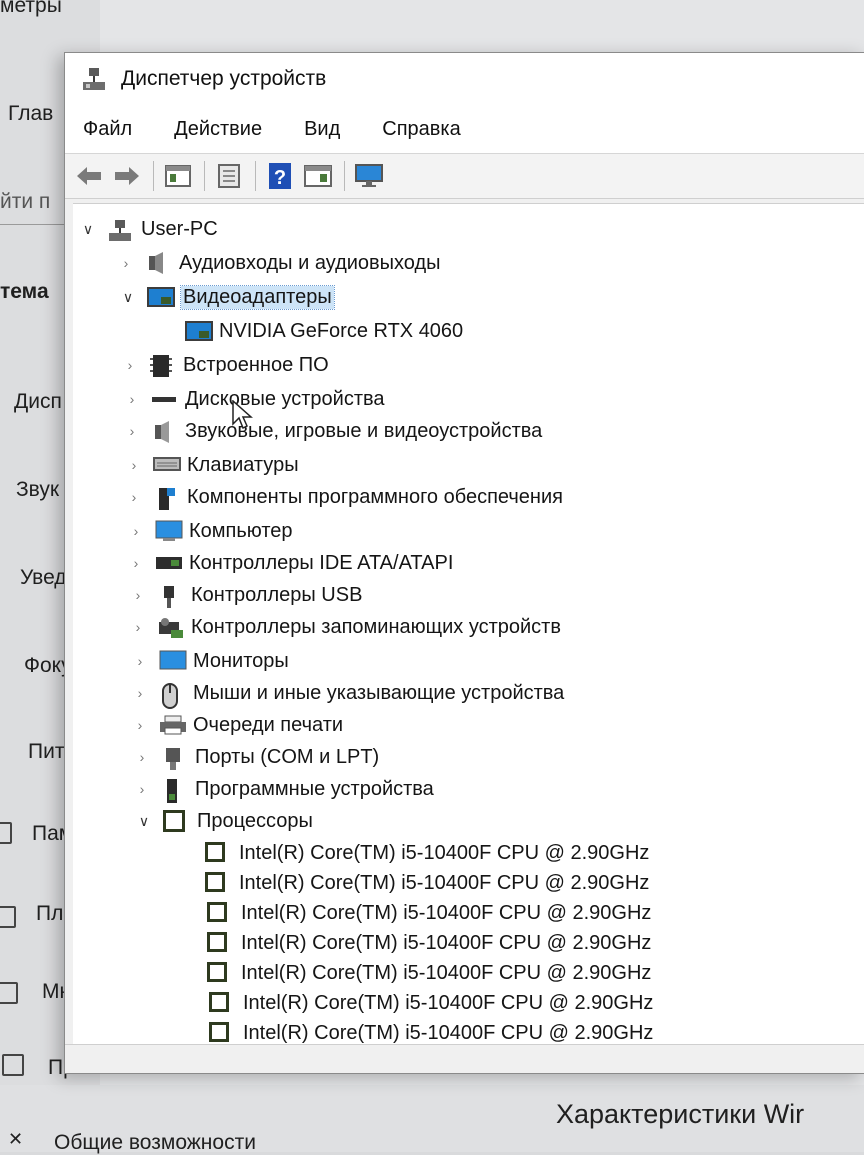  Describe the element at coordinates (107, 129) in the screenshot. I see `menu-file: Файл` at that location.